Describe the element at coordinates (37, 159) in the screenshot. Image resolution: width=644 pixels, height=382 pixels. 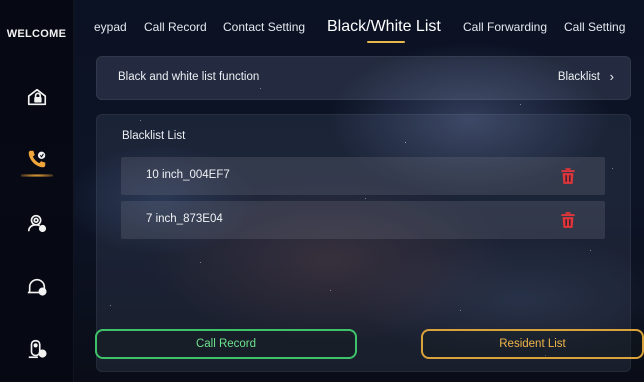
I see `phone-call-icon` at that location.